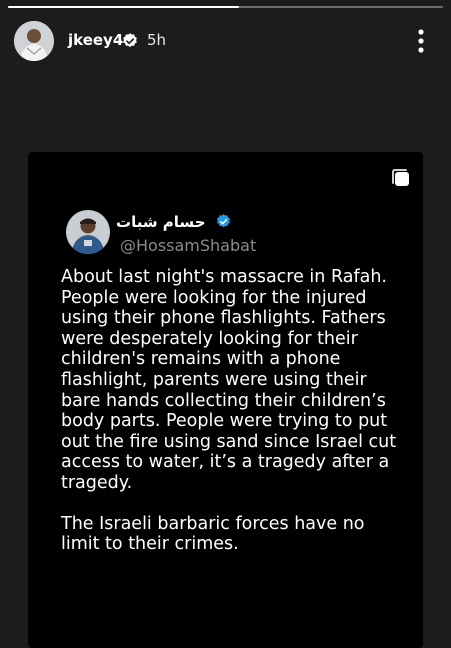 Image resolution: width=451 pixels, height=648 pixels. I want to click on story-username: jkeey4, so click(95, 40).